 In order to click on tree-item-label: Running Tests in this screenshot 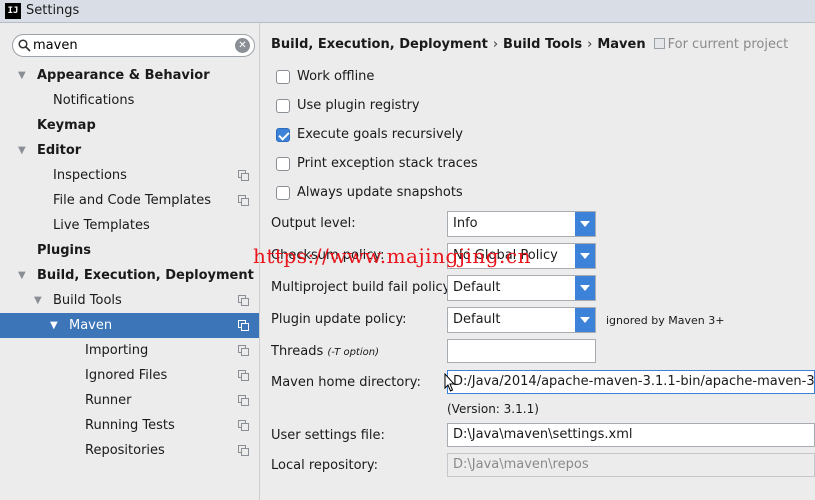, I will do `click(130, 425)`.